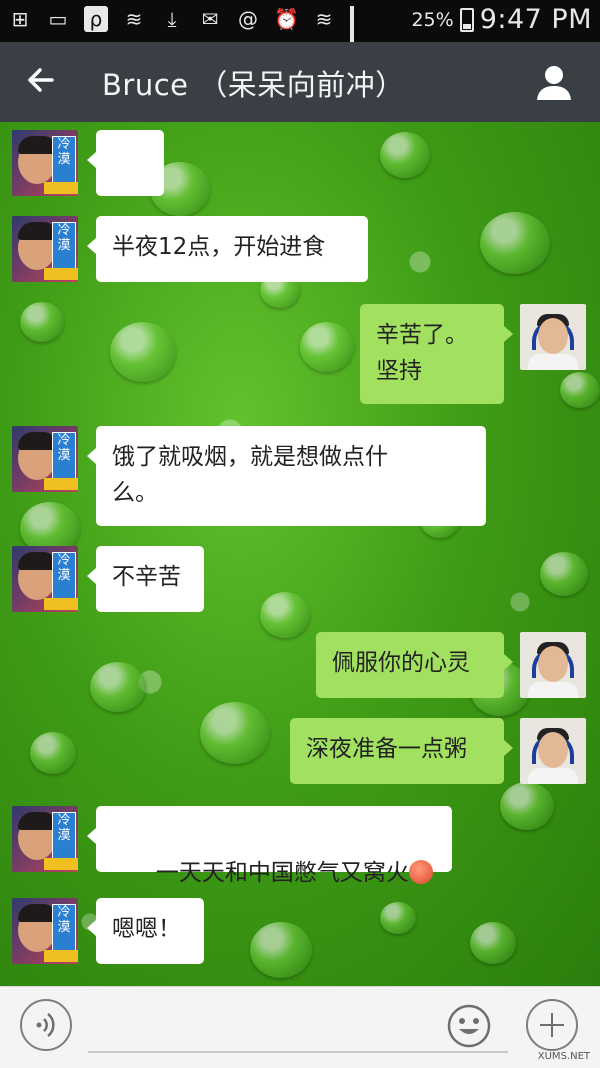  Describe the element at coordinates (286, 19) in the screenshot. I see `alarm-icon: ⏰` at that location.